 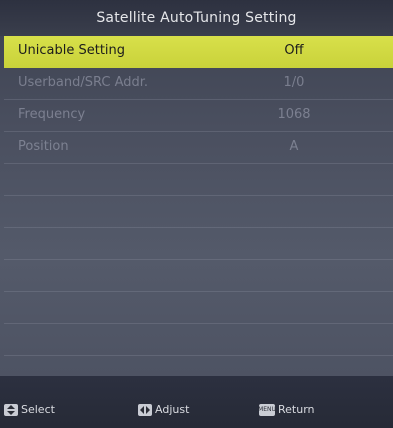 I want to click on return-hint: MENU Return, so click(x=286, y=409).